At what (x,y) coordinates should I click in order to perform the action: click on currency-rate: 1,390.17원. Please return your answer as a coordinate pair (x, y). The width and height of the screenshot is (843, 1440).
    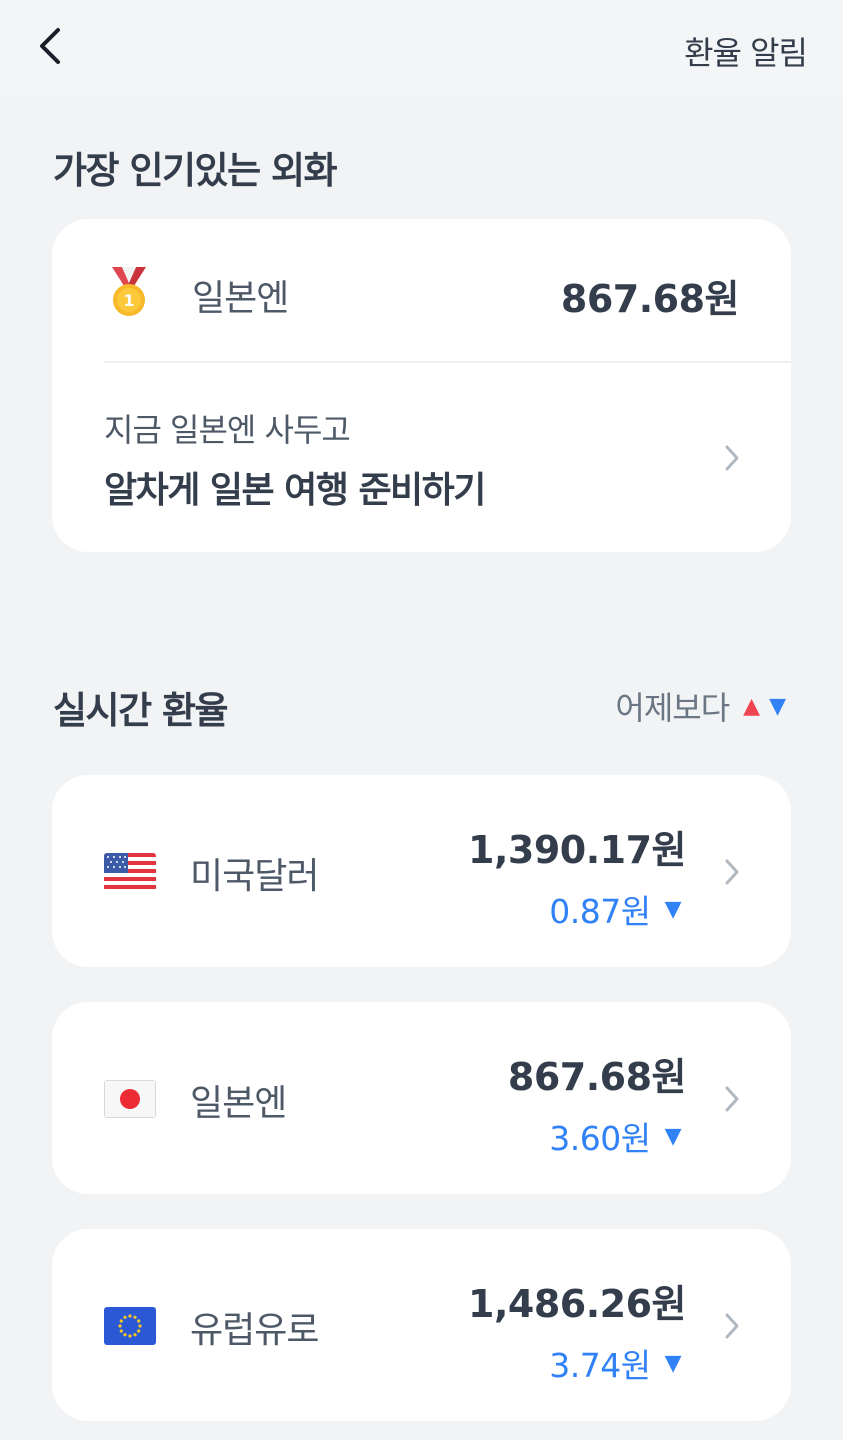
    Looking at the image, I should click on (577, 850).